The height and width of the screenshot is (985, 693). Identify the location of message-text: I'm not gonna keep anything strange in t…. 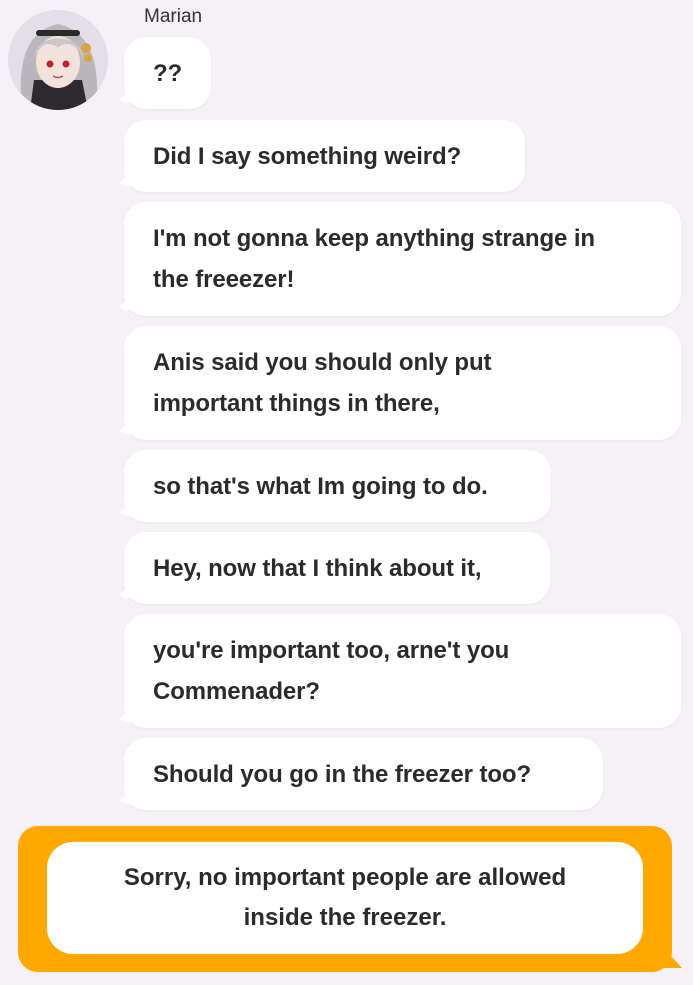
(374, 259).